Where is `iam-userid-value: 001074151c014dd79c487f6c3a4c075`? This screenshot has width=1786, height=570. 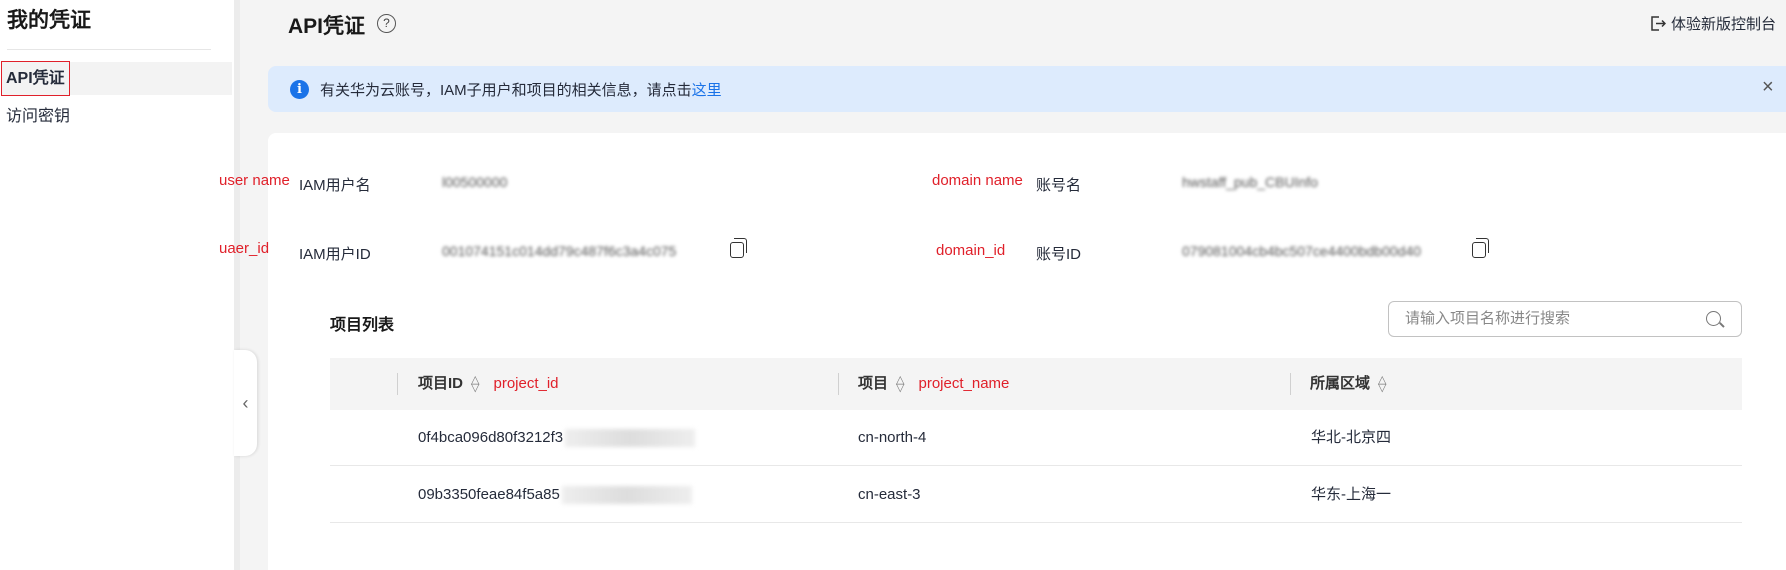 iam-userid-value: 001074151c014dd79c487f6c3a4c075 is located at coordinates (559, 251).